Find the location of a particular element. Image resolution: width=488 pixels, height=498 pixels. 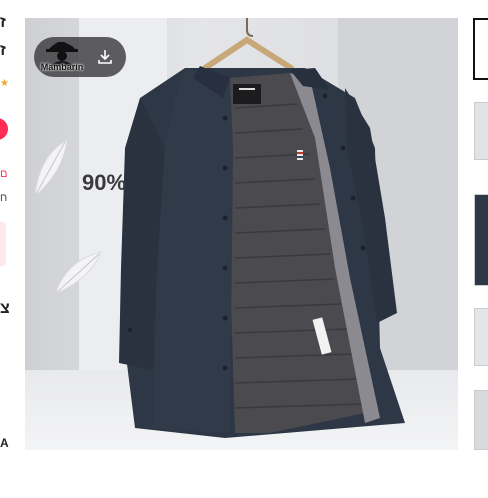

left-small-fragment: ח is located at coordinates (4, 198).